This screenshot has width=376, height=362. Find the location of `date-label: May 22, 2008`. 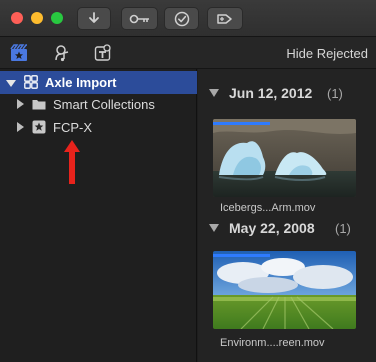

date-label: May 22, 2008 is located at coordinates (272, 228).